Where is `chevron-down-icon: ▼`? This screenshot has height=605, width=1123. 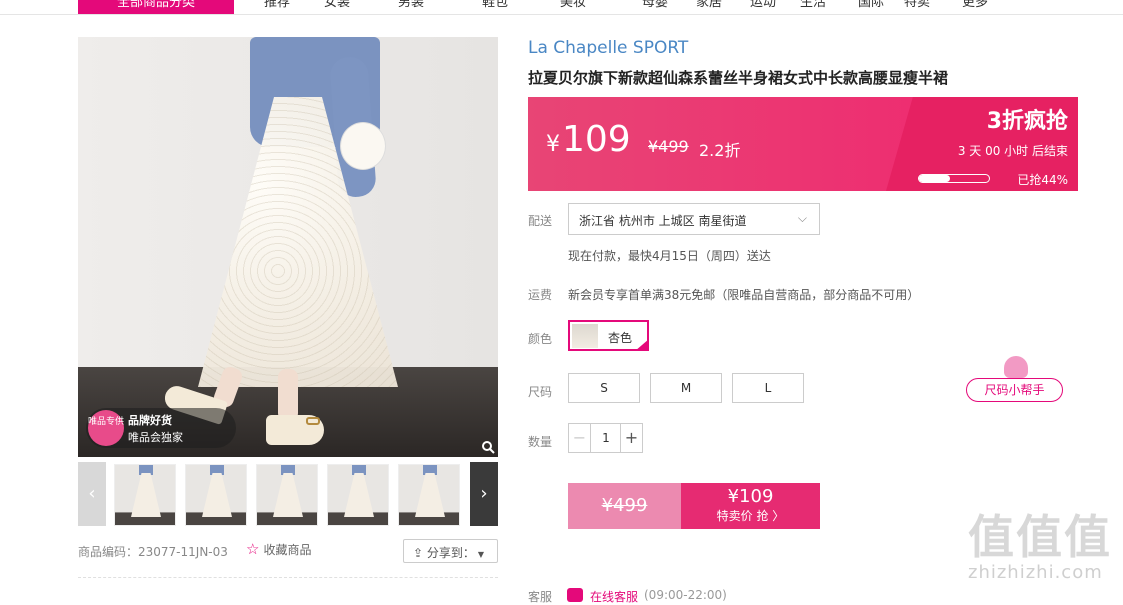
chevron-down-icon: ▼ is located at coordinates (481, 554).